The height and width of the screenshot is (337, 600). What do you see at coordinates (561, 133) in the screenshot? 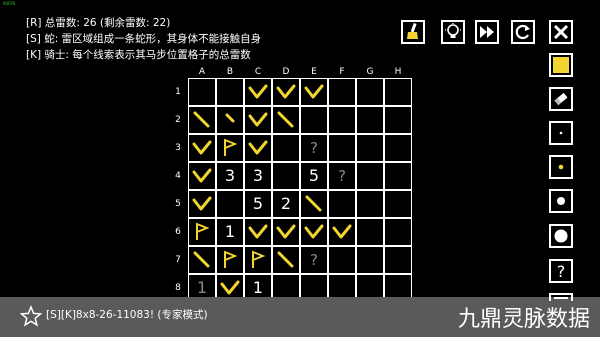
I see `dot-small-tool` at bounding box center [561, 133].